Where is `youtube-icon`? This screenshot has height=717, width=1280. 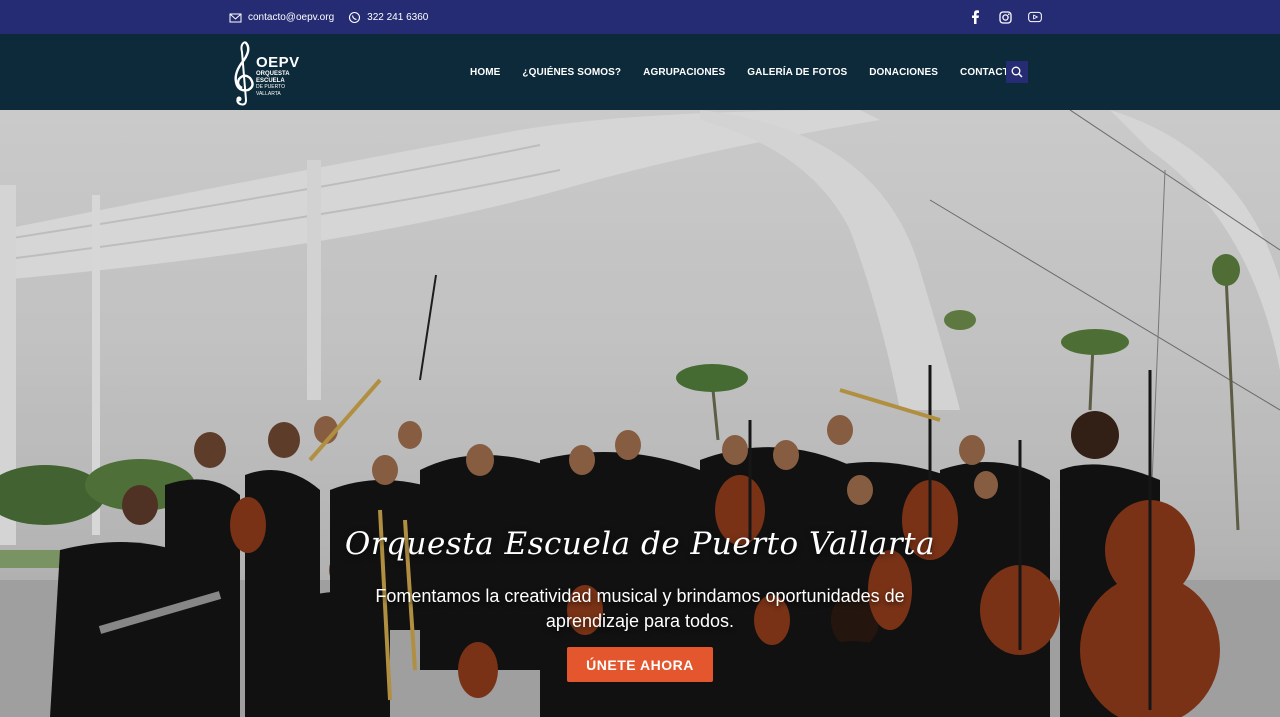
youtube-icon is located at coordinates (1035, 17).